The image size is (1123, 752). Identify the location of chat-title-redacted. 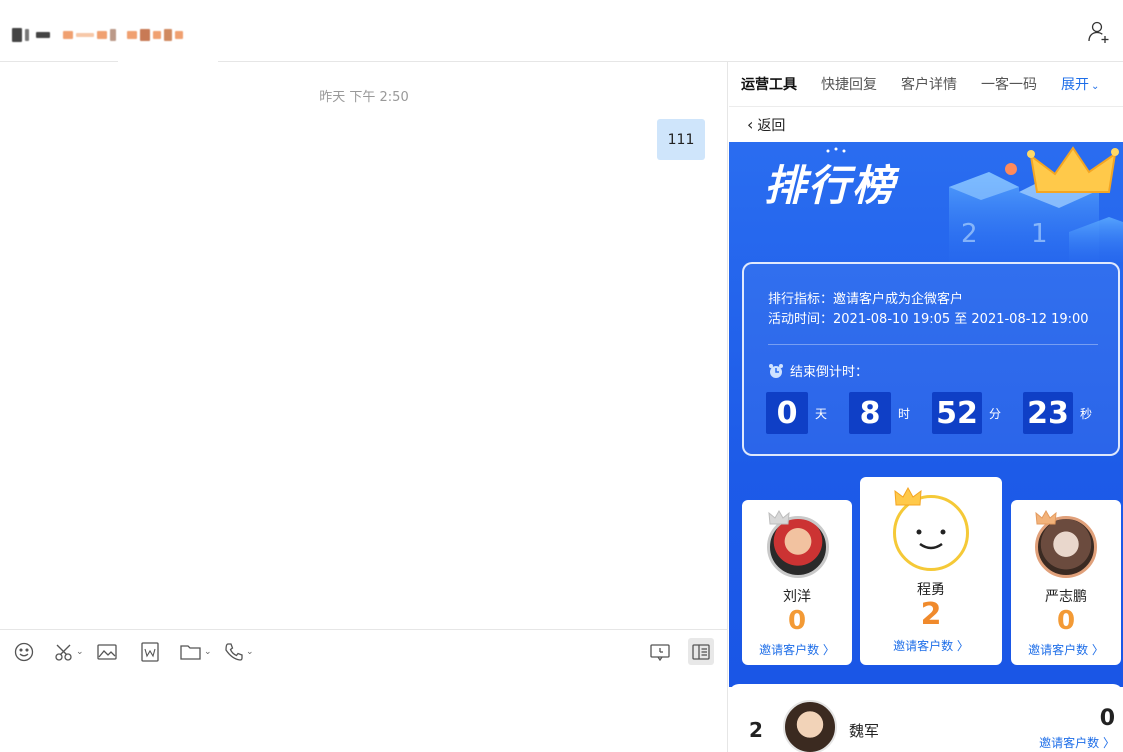
(97, 35).